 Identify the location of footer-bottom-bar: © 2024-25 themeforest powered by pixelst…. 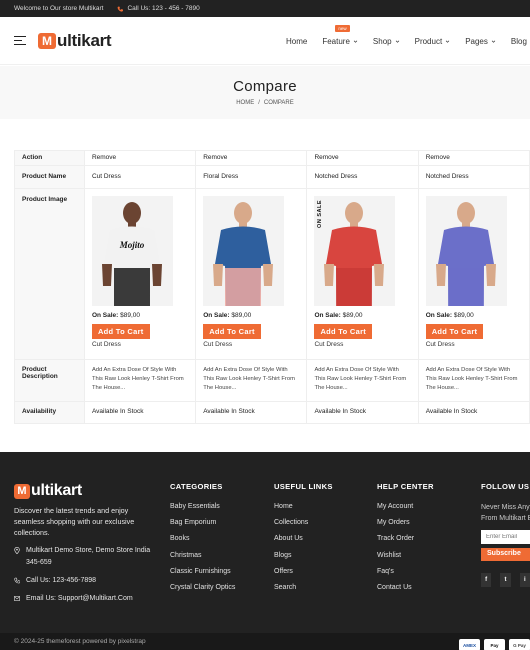
(265, 641).